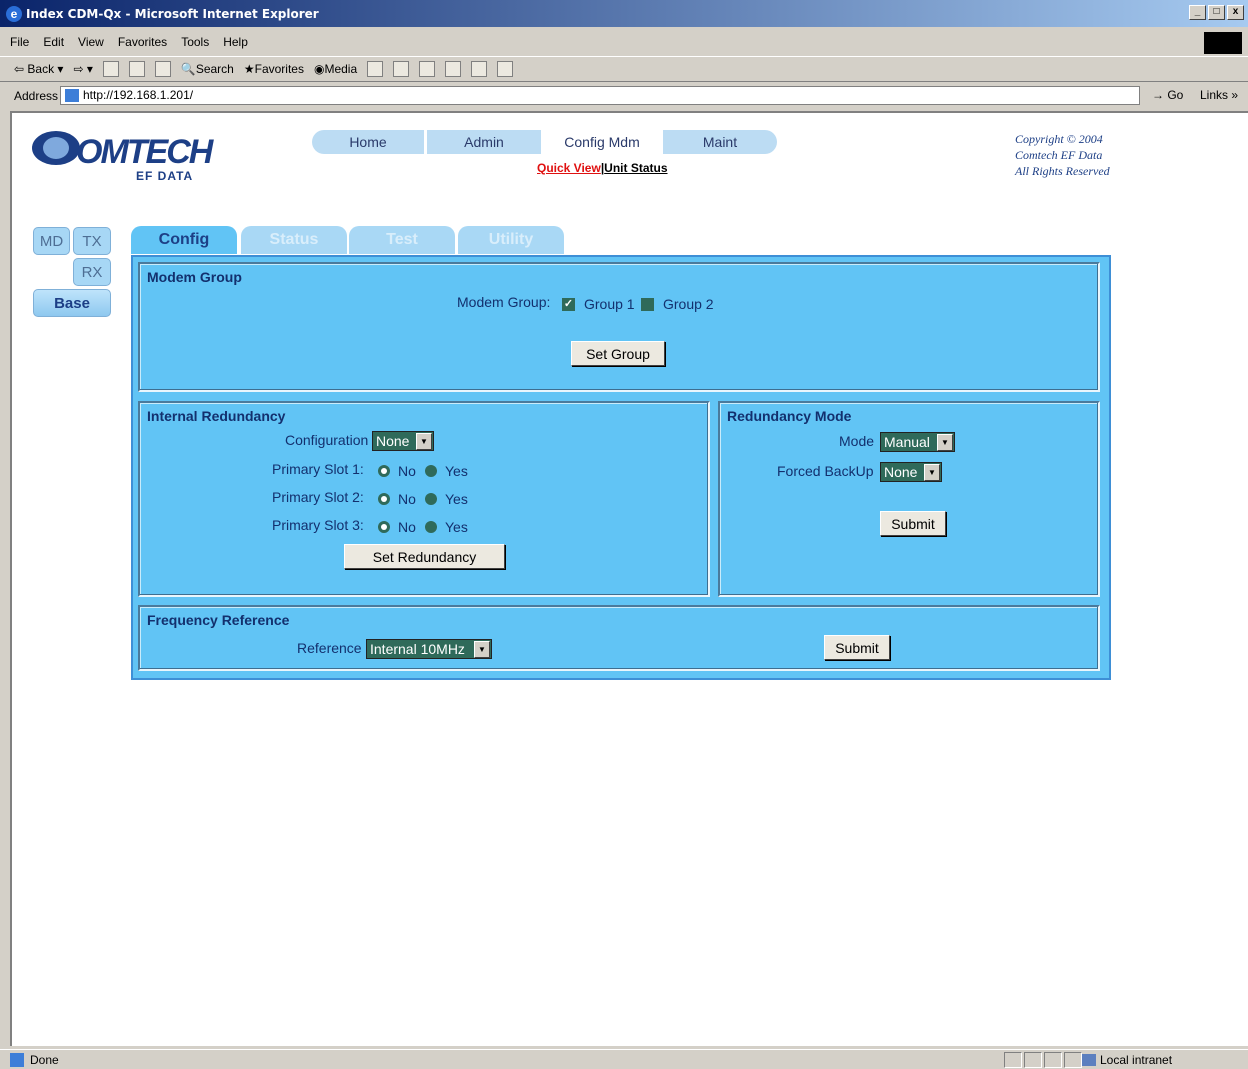 This screenshot has height=1069, width=1248. What do you see at coordinates (568, 304) in the screenshot?
I see `group1-checkbox: ✓` at bounding box center [568, 304].